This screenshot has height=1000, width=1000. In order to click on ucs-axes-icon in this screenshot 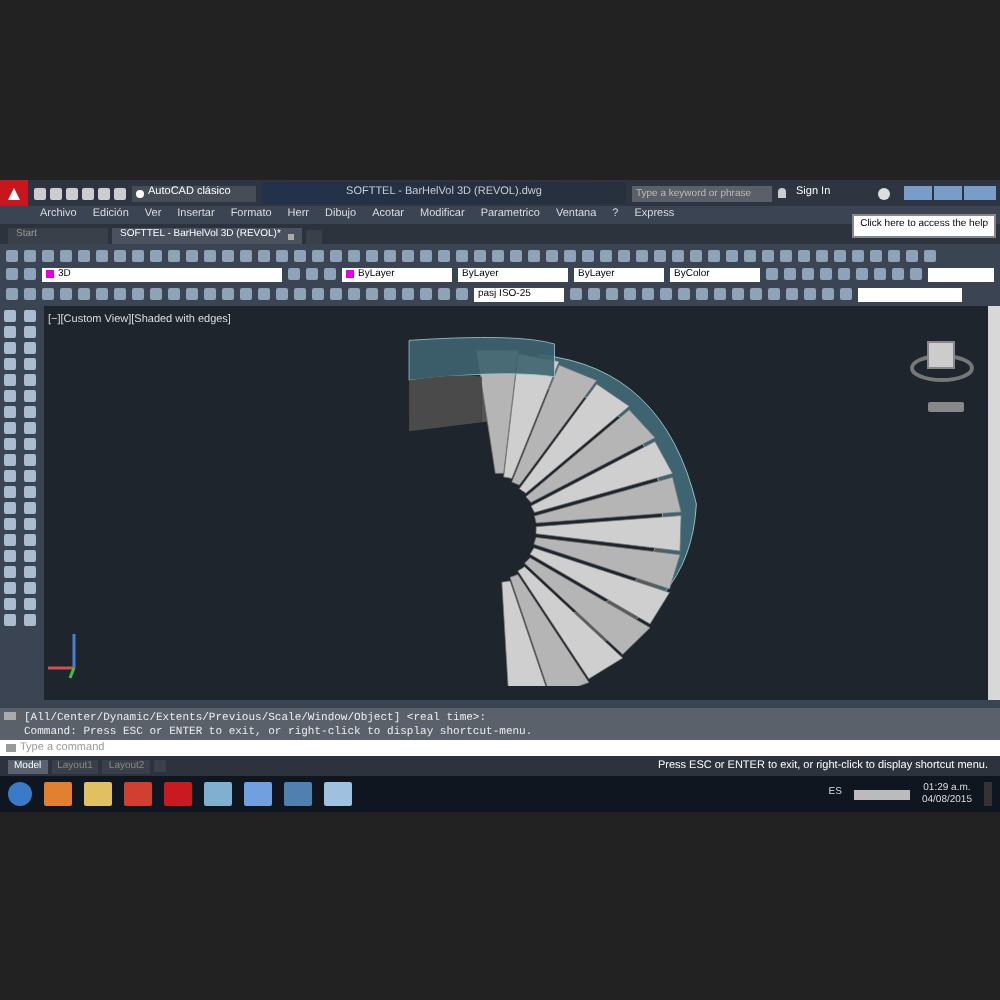, I will do `click(62, 654)`.